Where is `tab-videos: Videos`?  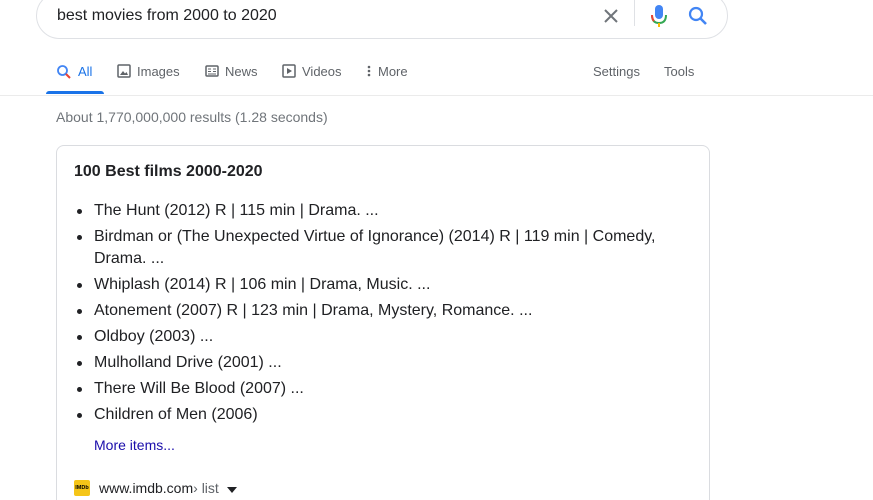
tab-videos: Videos is located at coordinates (312, 76).